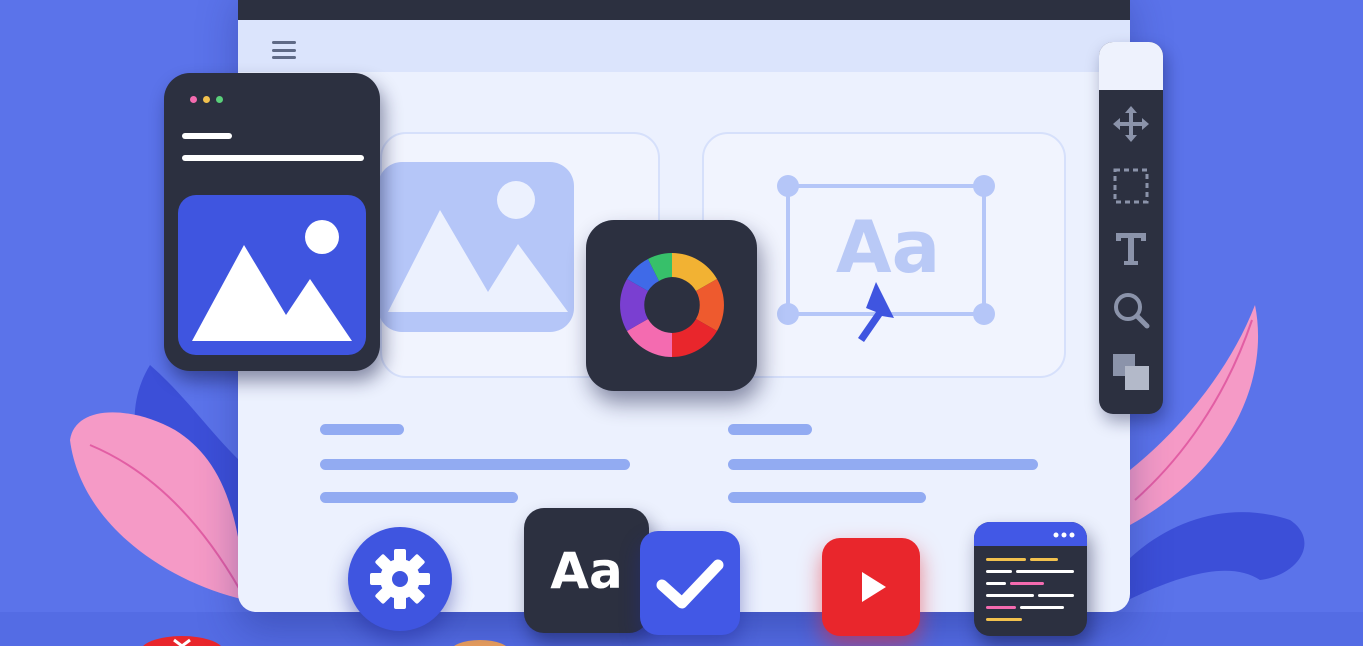  What do you see at coordinates (684, 10) in the screenshot?
I see `browser-titlebar` at bounding box center [684, 10].